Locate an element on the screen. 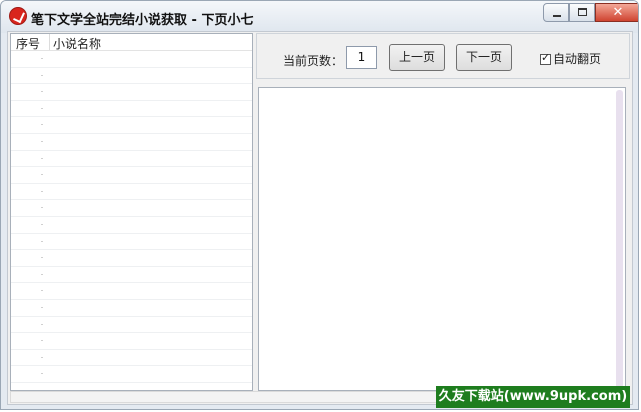 The width and height of the screenshot is (641, 412). list-header: 序号 小说名称 is located at coordinates (131, 42).